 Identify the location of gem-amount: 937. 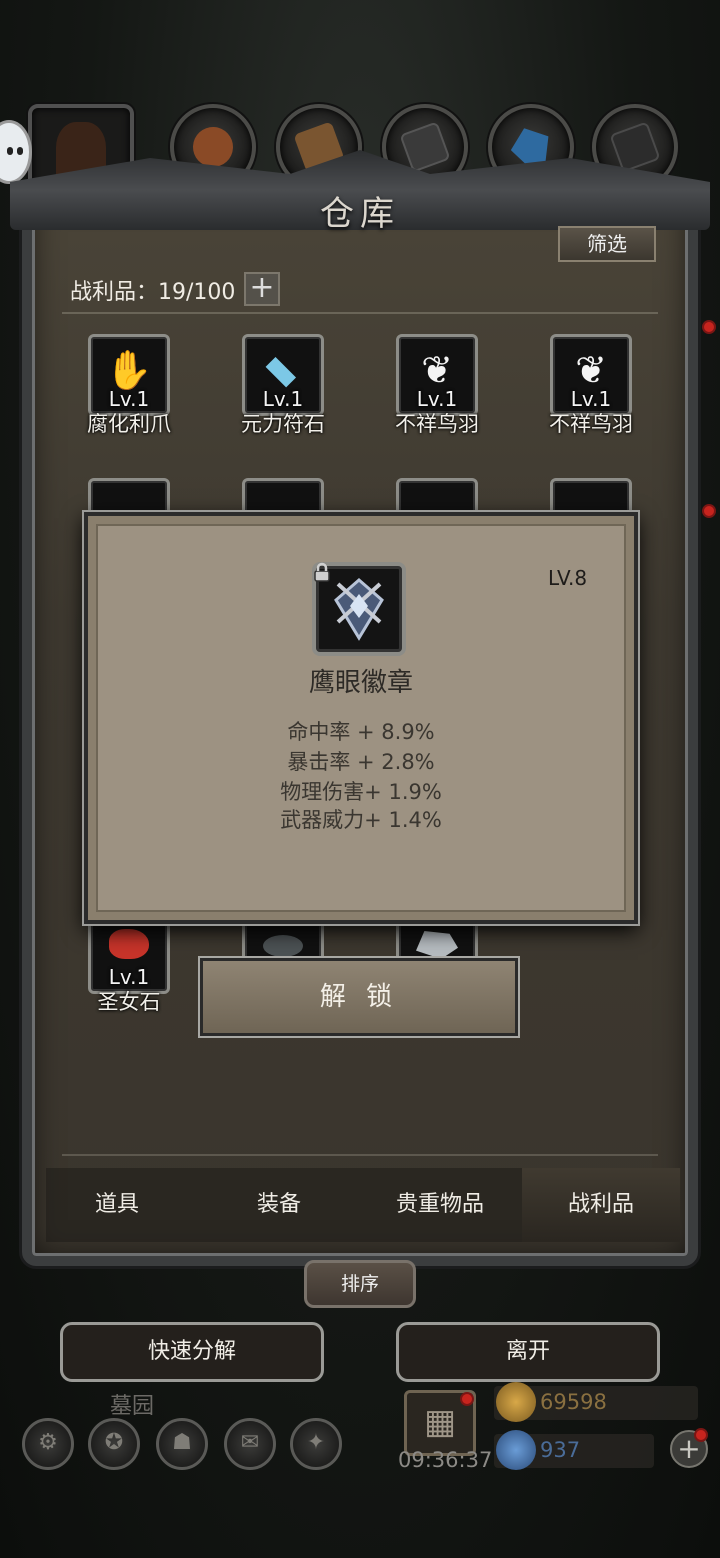
(560, 1450).